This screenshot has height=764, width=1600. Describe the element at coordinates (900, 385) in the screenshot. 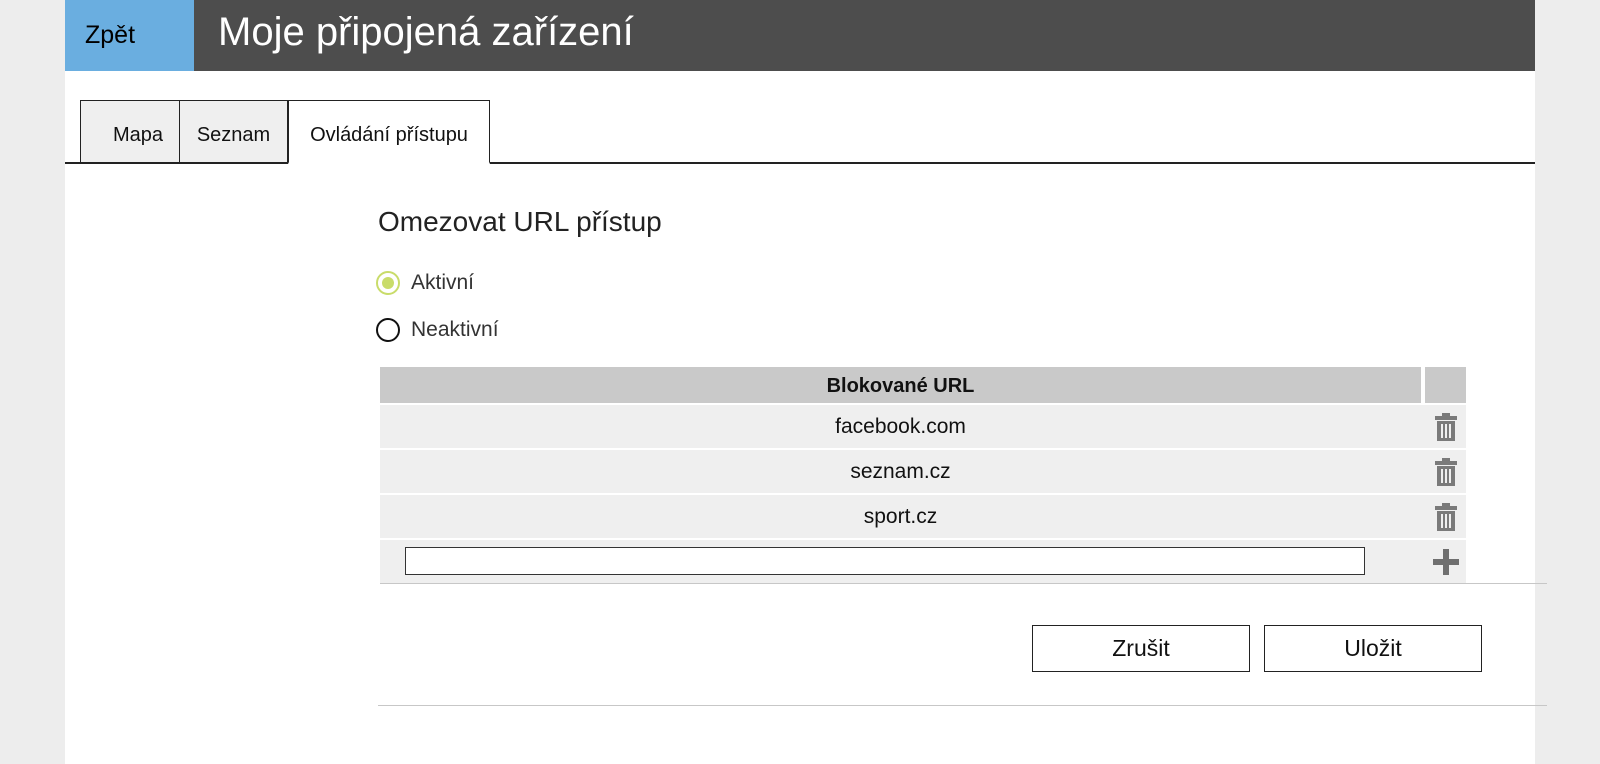

I see `table-header: Blokované URL` at that location.